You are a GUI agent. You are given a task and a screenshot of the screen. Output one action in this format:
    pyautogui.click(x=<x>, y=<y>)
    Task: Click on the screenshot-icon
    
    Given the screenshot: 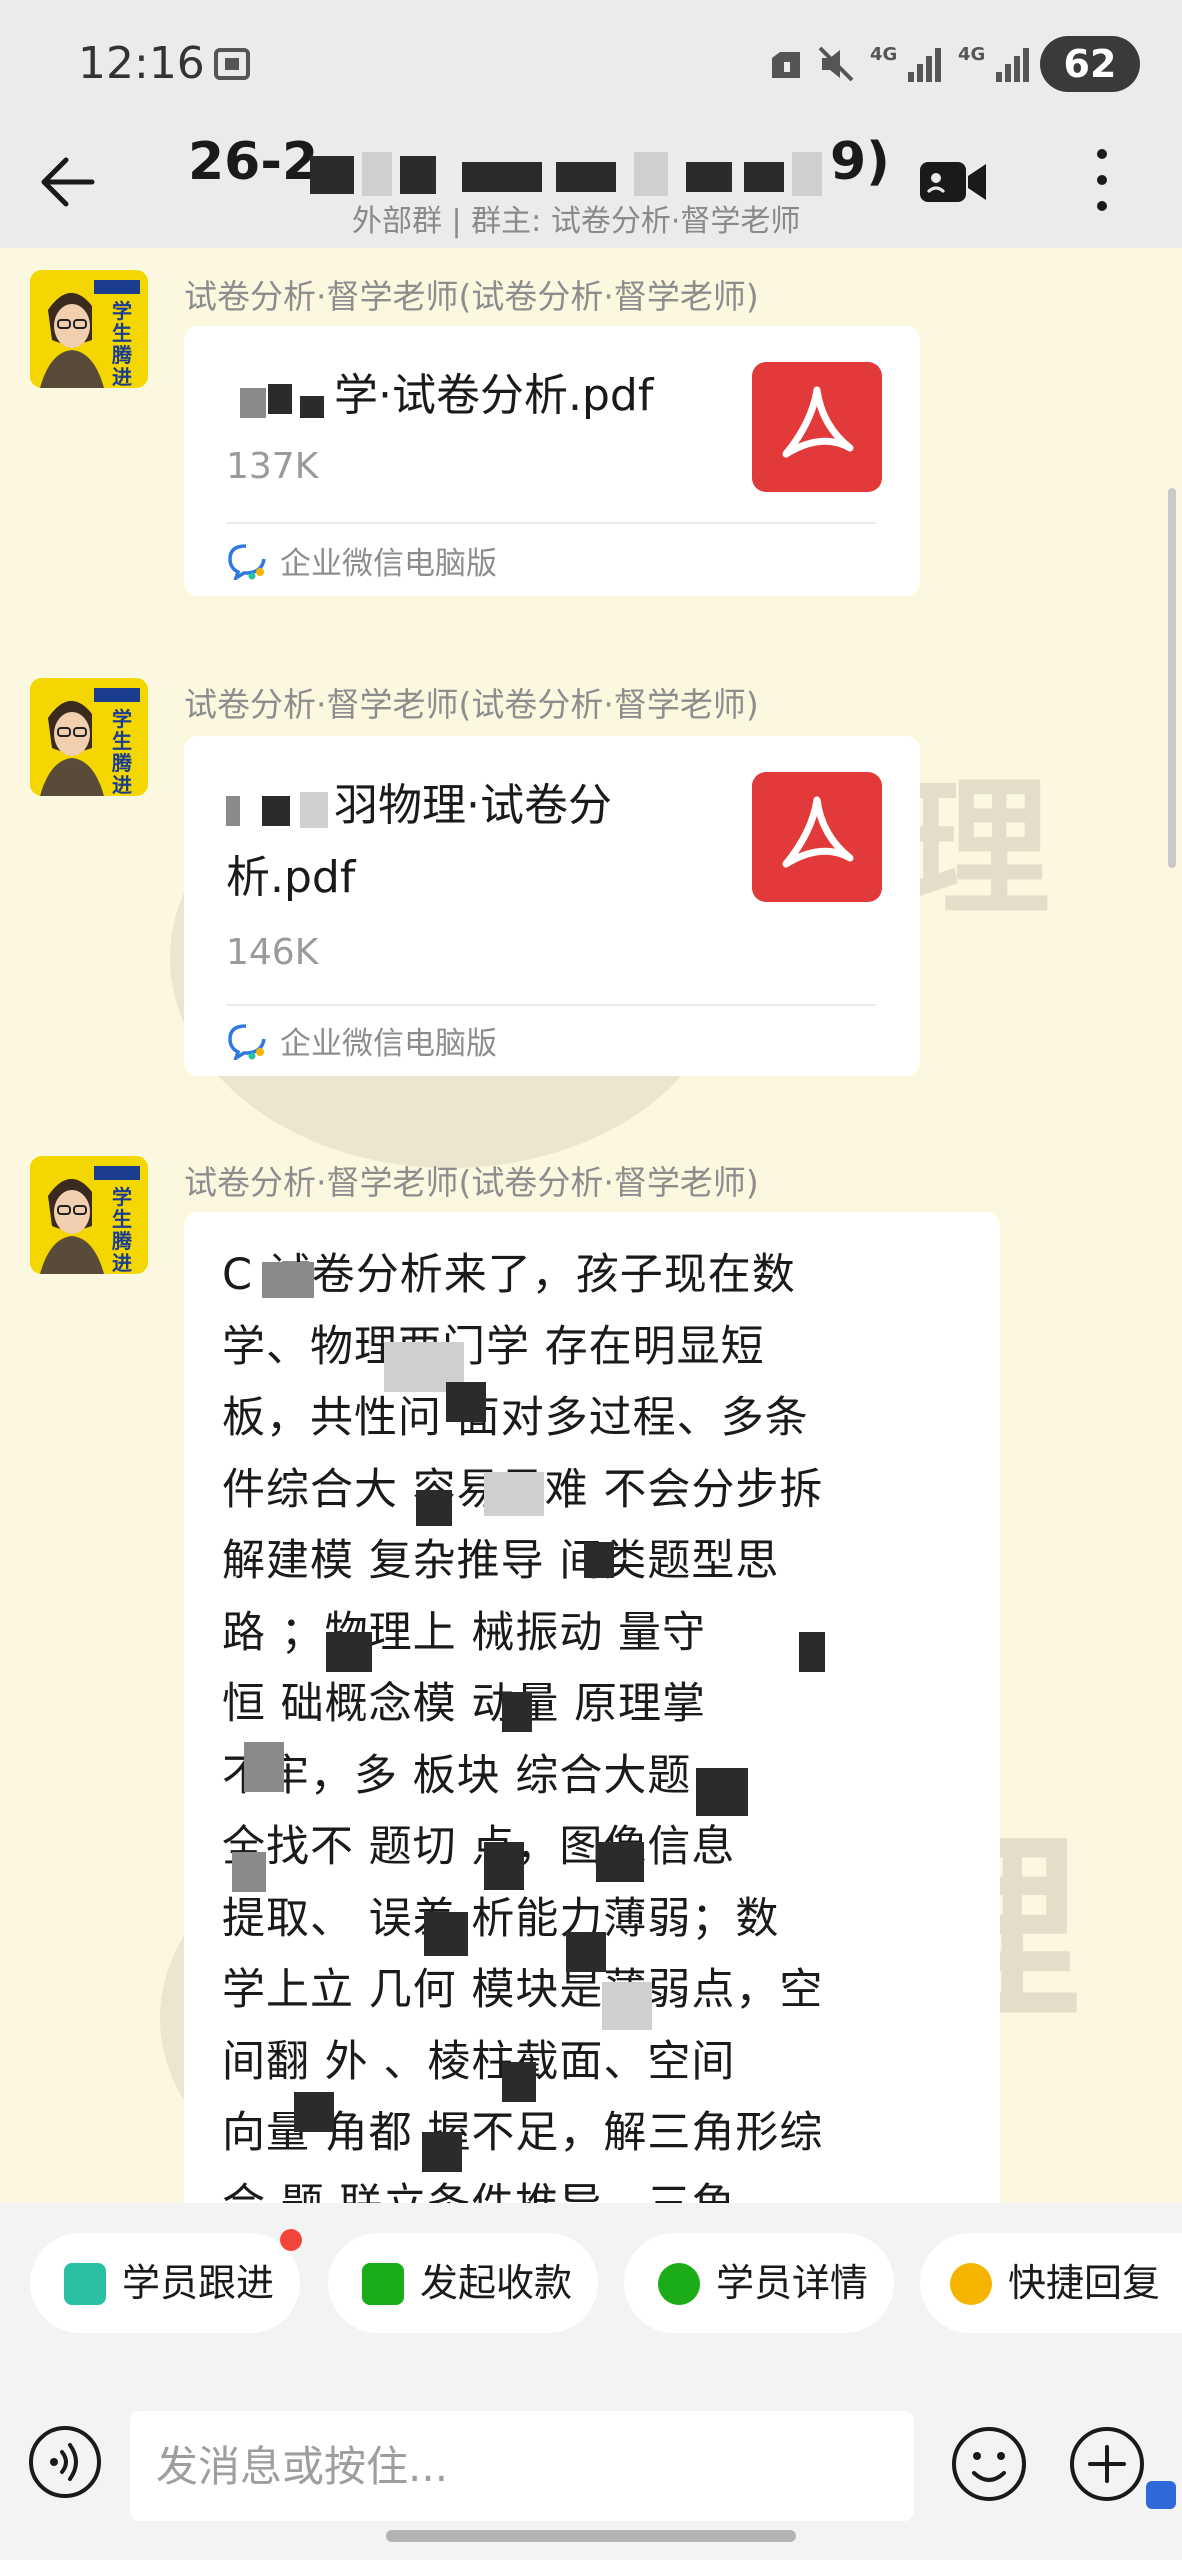 What is the action you would take?
    pyautogui.click(x=232, y=64)
    